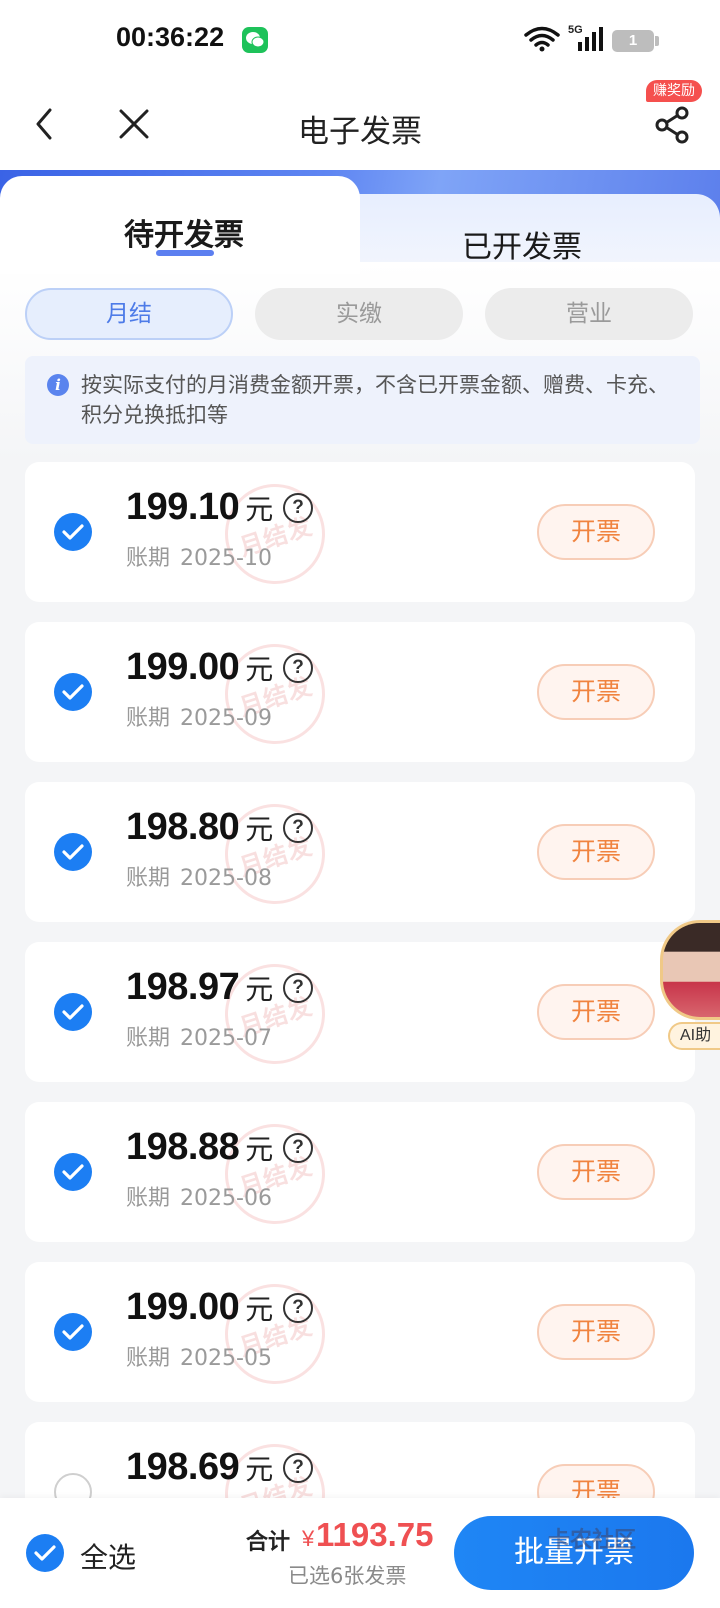  I want to click on battery-level: 1, so click(633, 40).